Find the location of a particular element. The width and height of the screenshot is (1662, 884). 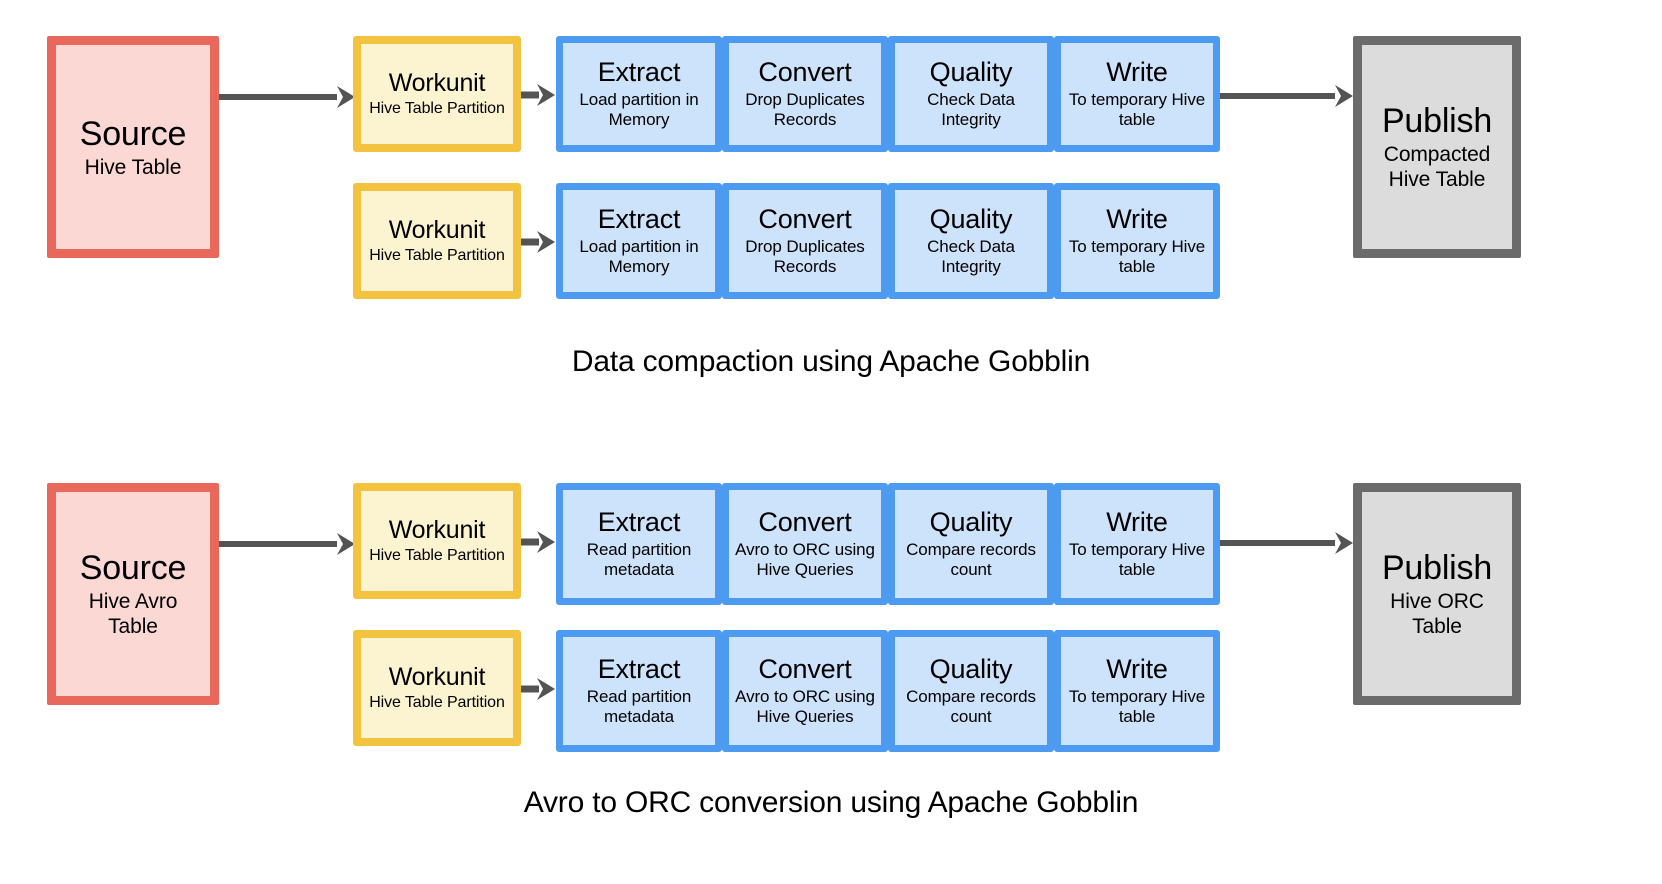

d1-r1-convert-title: Convert is located at coordinates (805, 71).